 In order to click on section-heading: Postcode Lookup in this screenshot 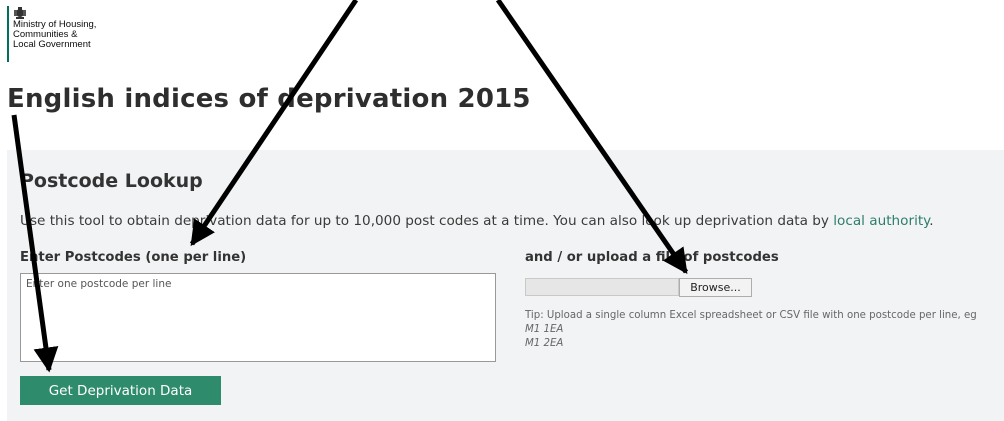, I will do `click(111, 181)`.